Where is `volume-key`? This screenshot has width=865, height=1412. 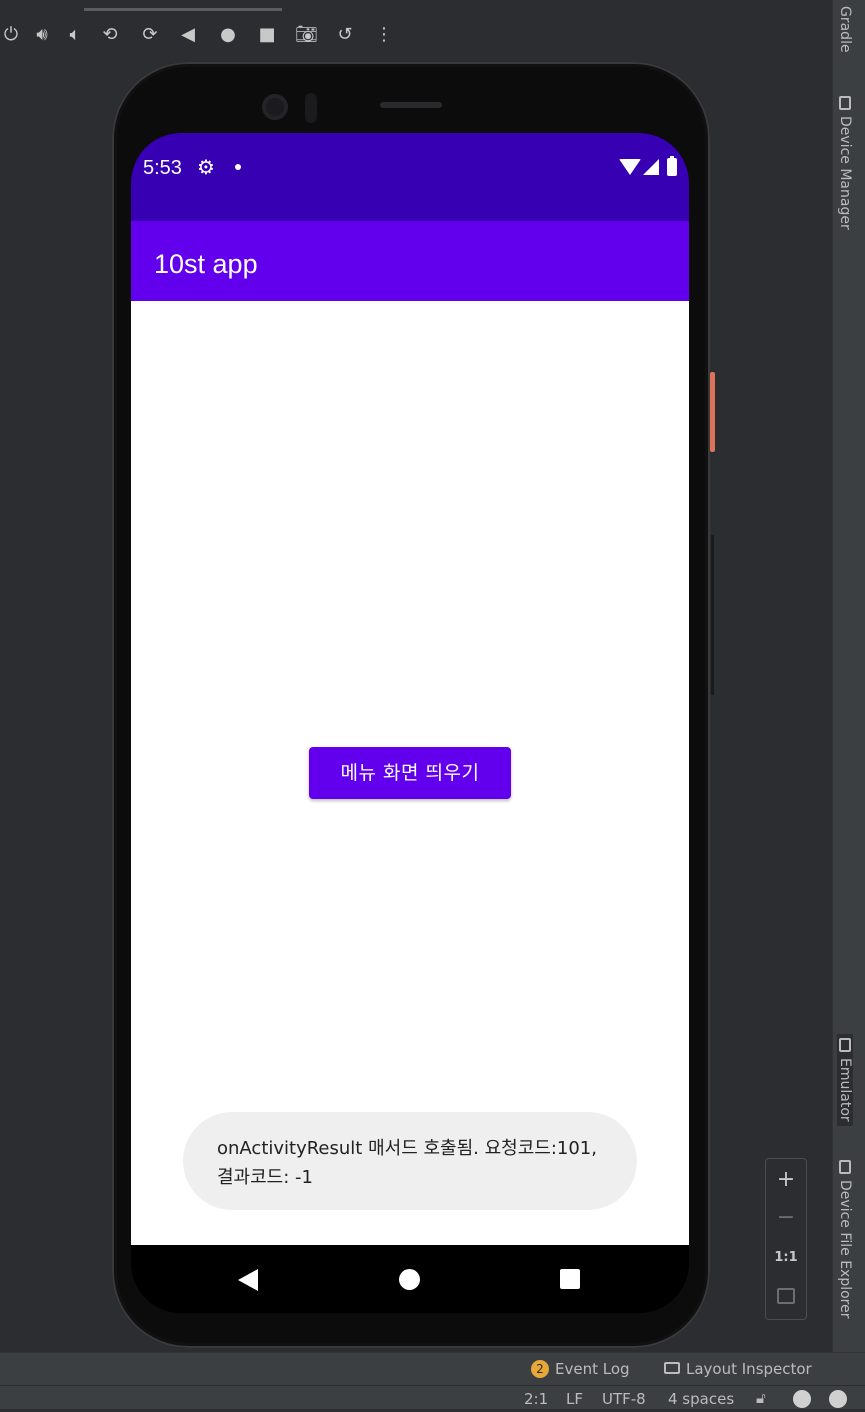 volume-key is located at coordinates (712, 615).